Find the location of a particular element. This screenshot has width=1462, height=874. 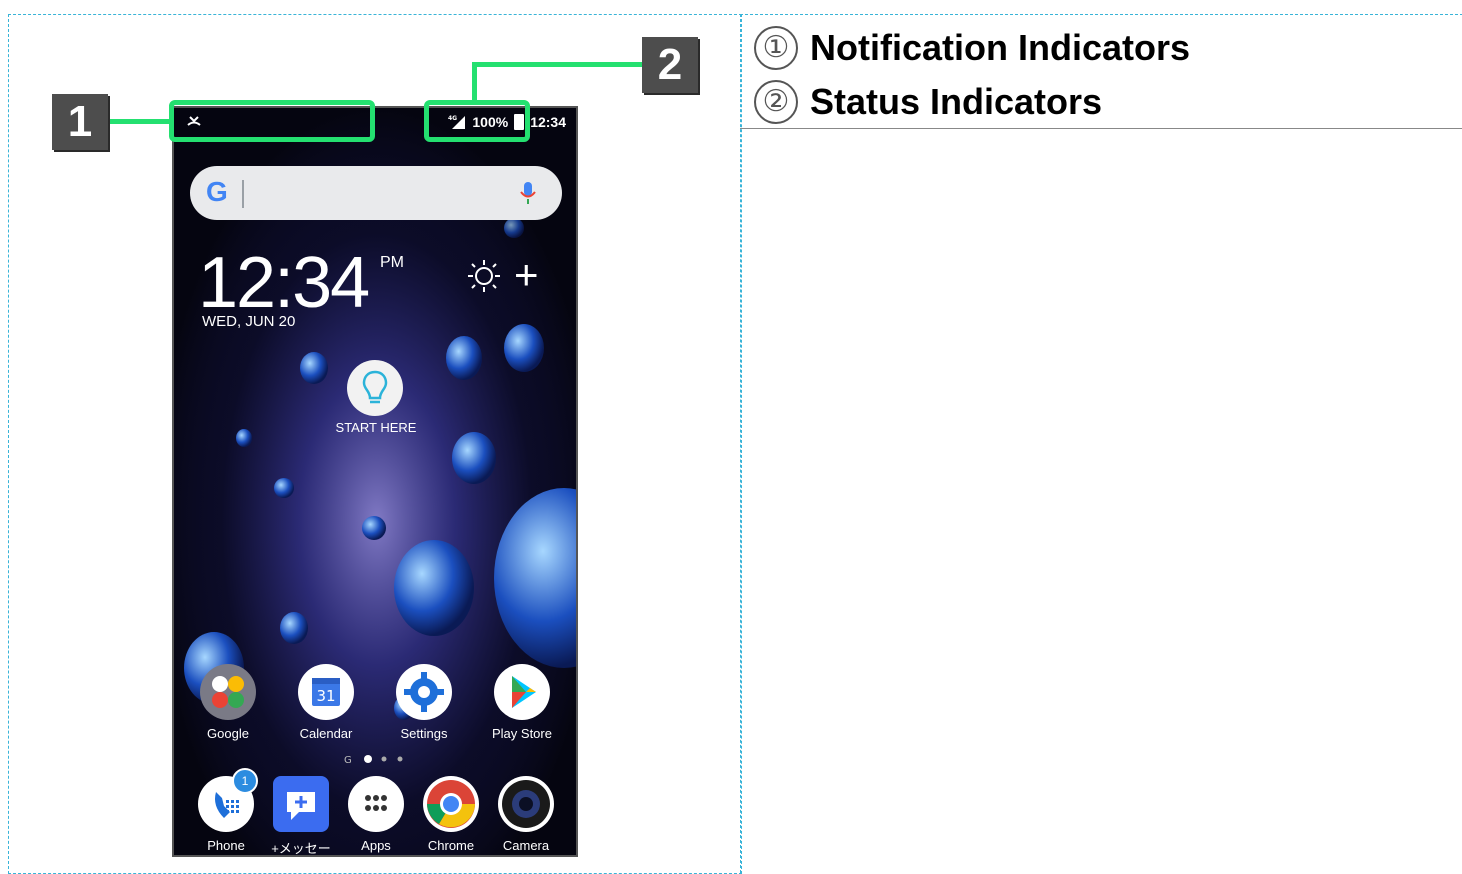

chrome-icon is located at coordinates (451, 804).